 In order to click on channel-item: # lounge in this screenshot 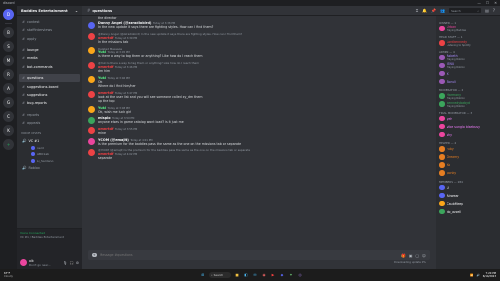, I will do `click(49, 50)`.